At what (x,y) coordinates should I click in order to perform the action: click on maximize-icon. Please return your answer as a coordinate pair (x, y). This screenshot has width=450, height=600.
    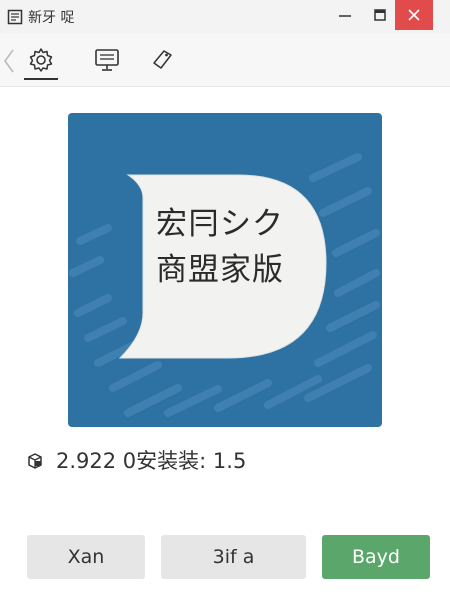
    Looking at the image, I should click on (380, 15).